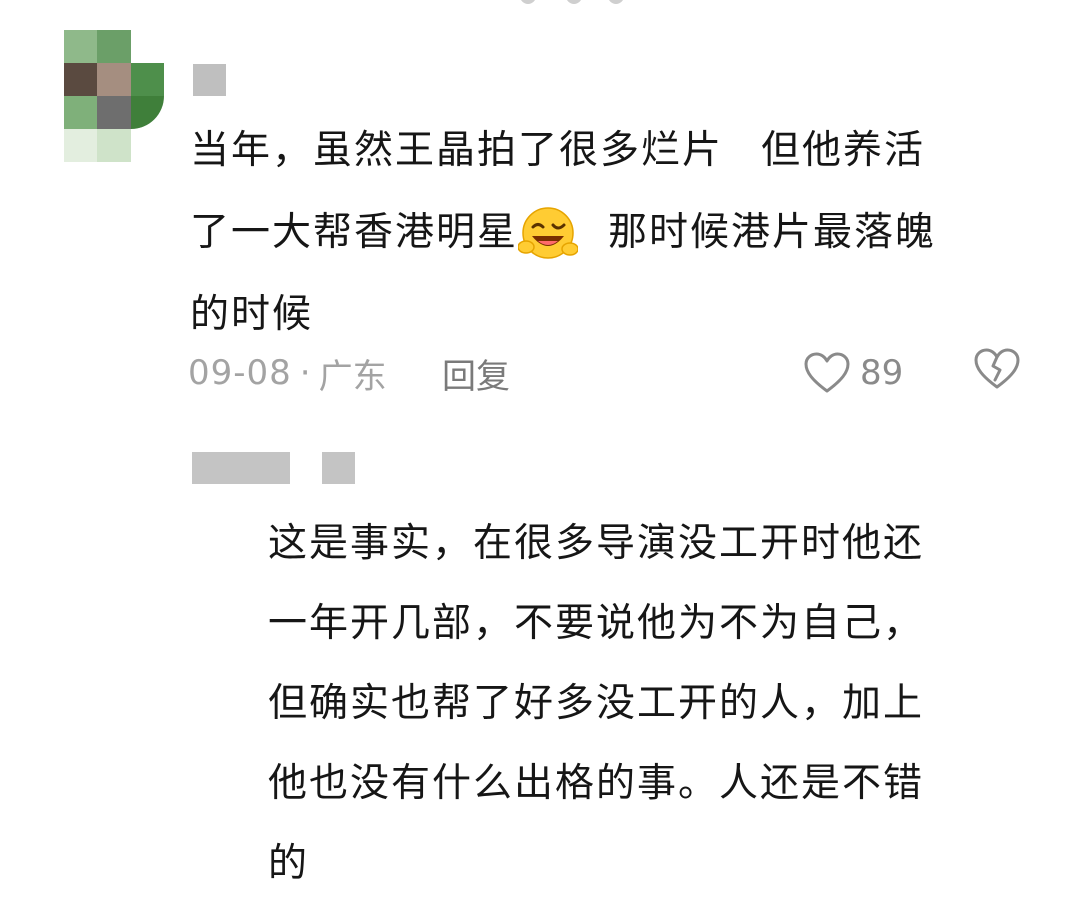 The width and height of the screenshot is (1080, 904). What do you see at coordinates (605, 315) in the screenshot?
I see `comment-line: 的时候` at bounding box center [605, 315].